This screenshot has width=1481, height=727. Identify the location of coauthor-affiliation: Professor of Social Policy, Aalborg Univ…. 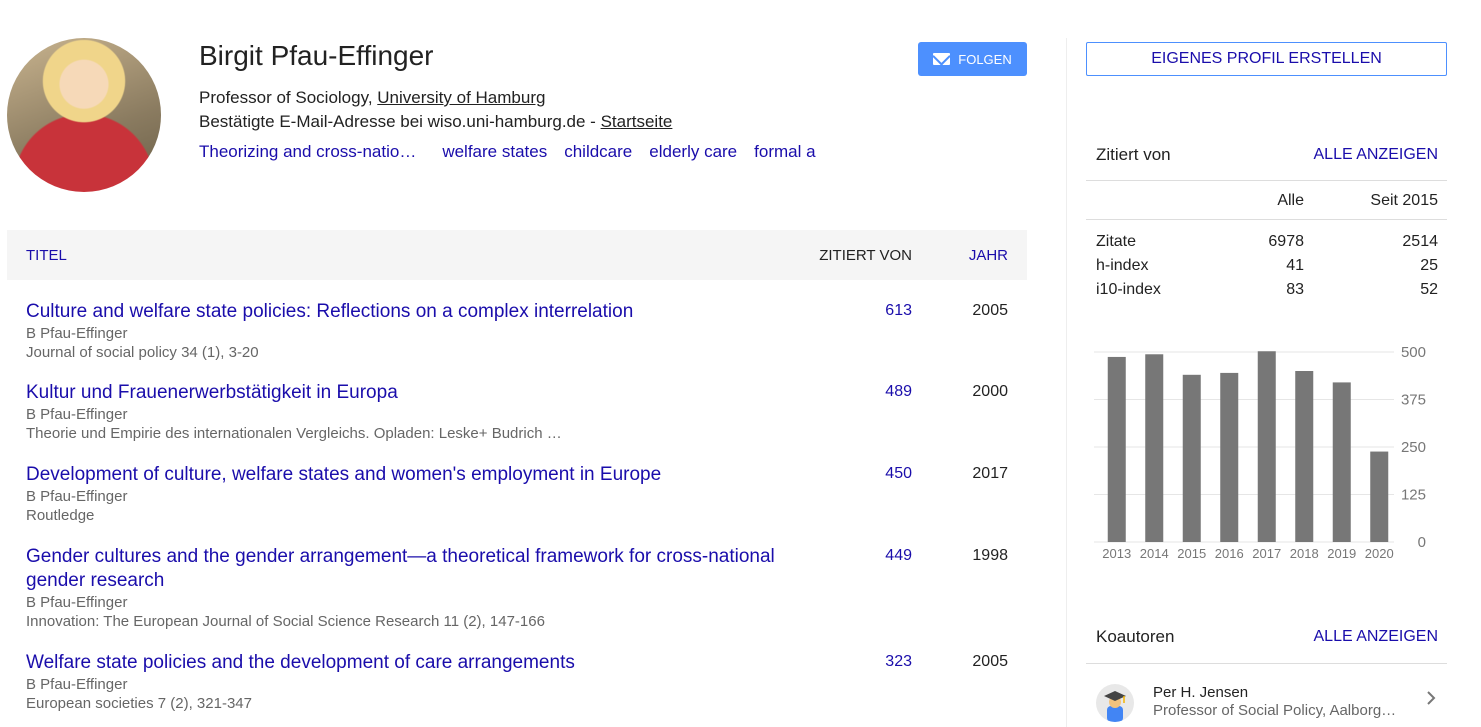
(1275, 710).